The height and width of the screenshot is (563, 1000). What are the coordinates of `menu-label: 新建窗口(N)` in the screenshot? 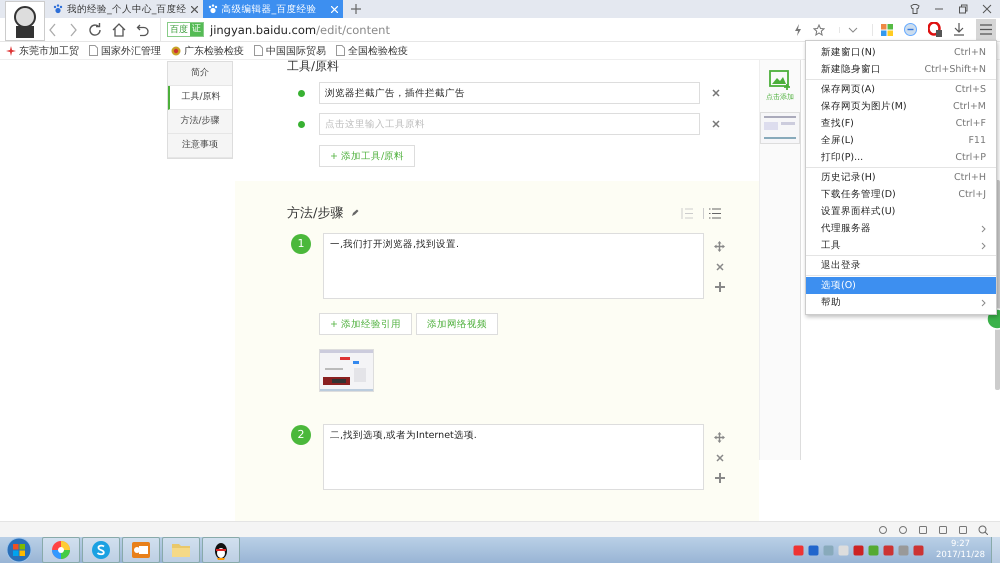 It's located at (849, 52).